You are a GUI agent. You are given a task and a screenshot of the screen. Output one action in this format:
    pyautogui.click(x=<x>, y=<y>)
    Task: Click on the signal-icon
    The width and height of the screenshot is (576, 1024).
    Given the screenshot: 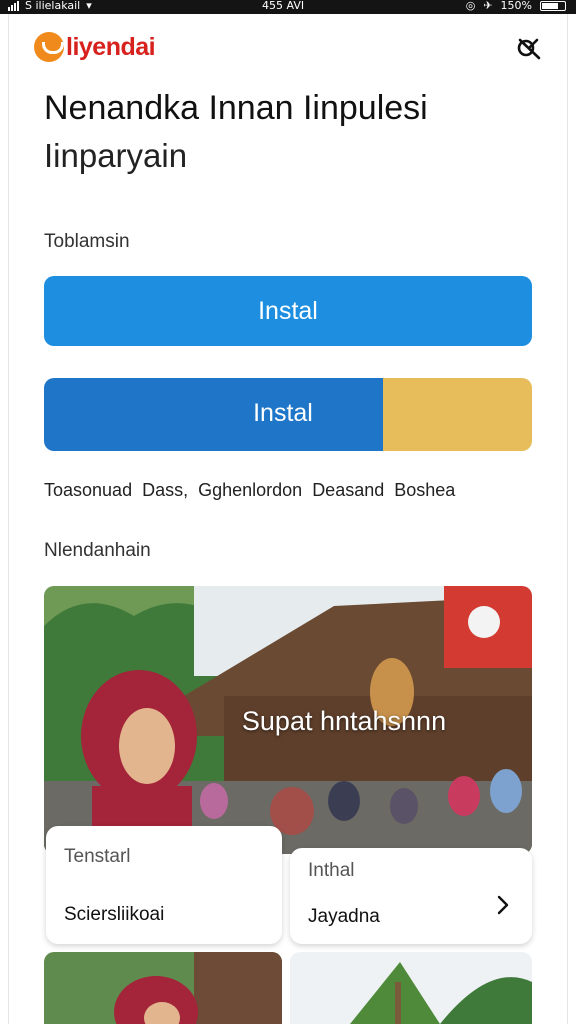 What is the action you would take?
    pyautogui.click(x=13, y=6)
    